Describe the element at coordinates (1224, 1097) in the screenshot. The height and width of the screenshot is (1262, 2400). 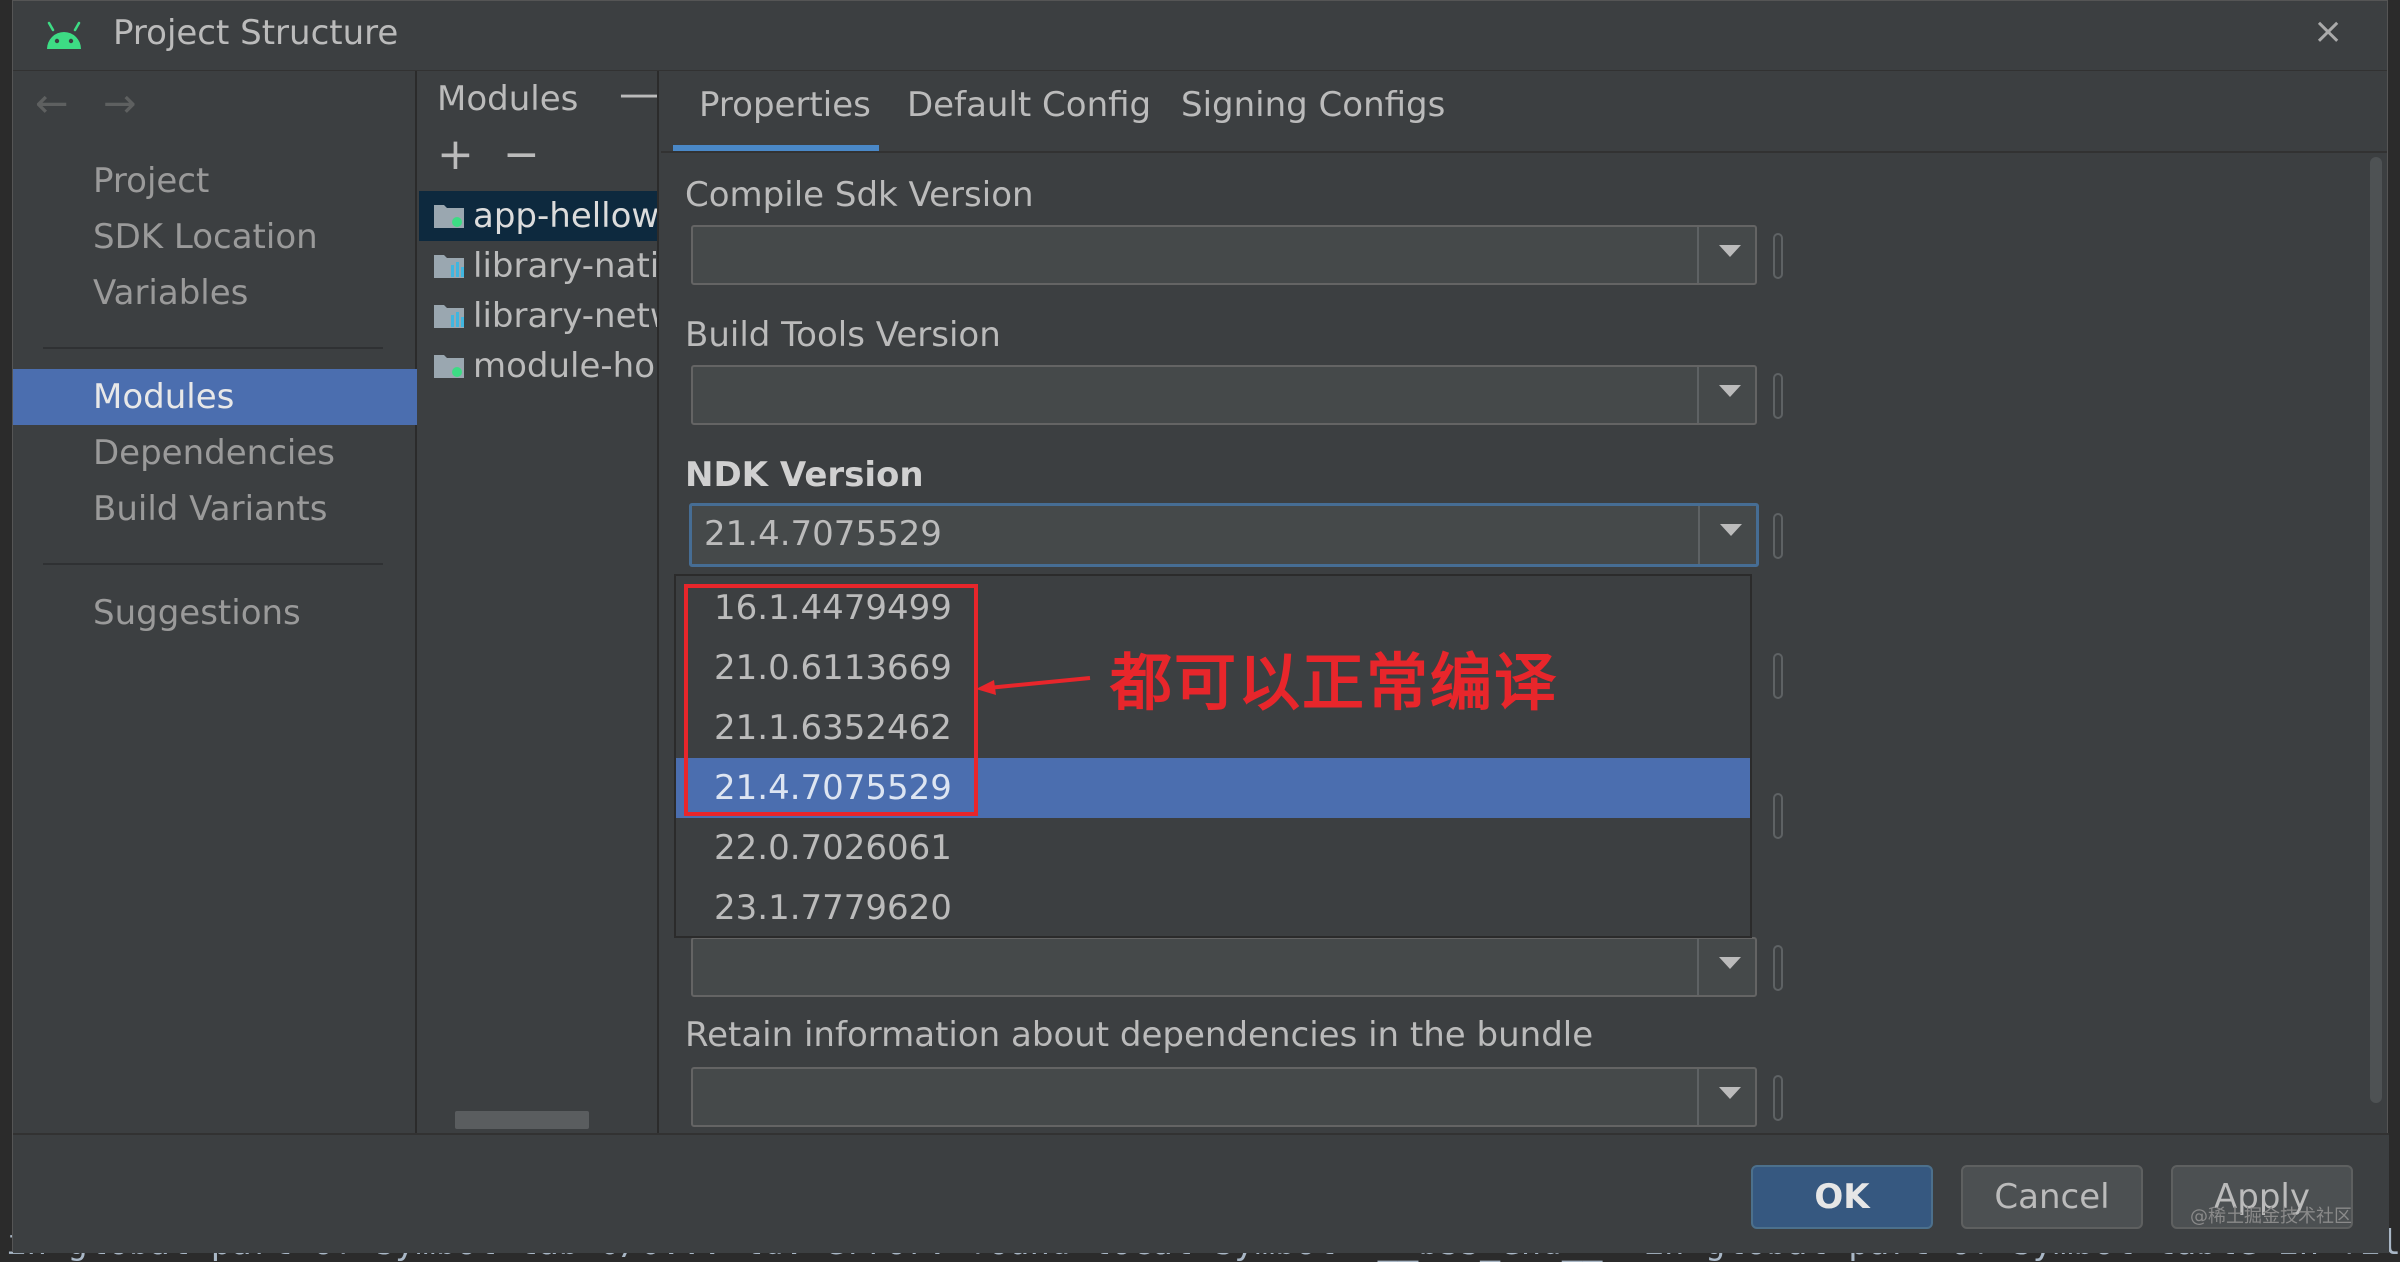
I see `retain-deps-combo` at that location.